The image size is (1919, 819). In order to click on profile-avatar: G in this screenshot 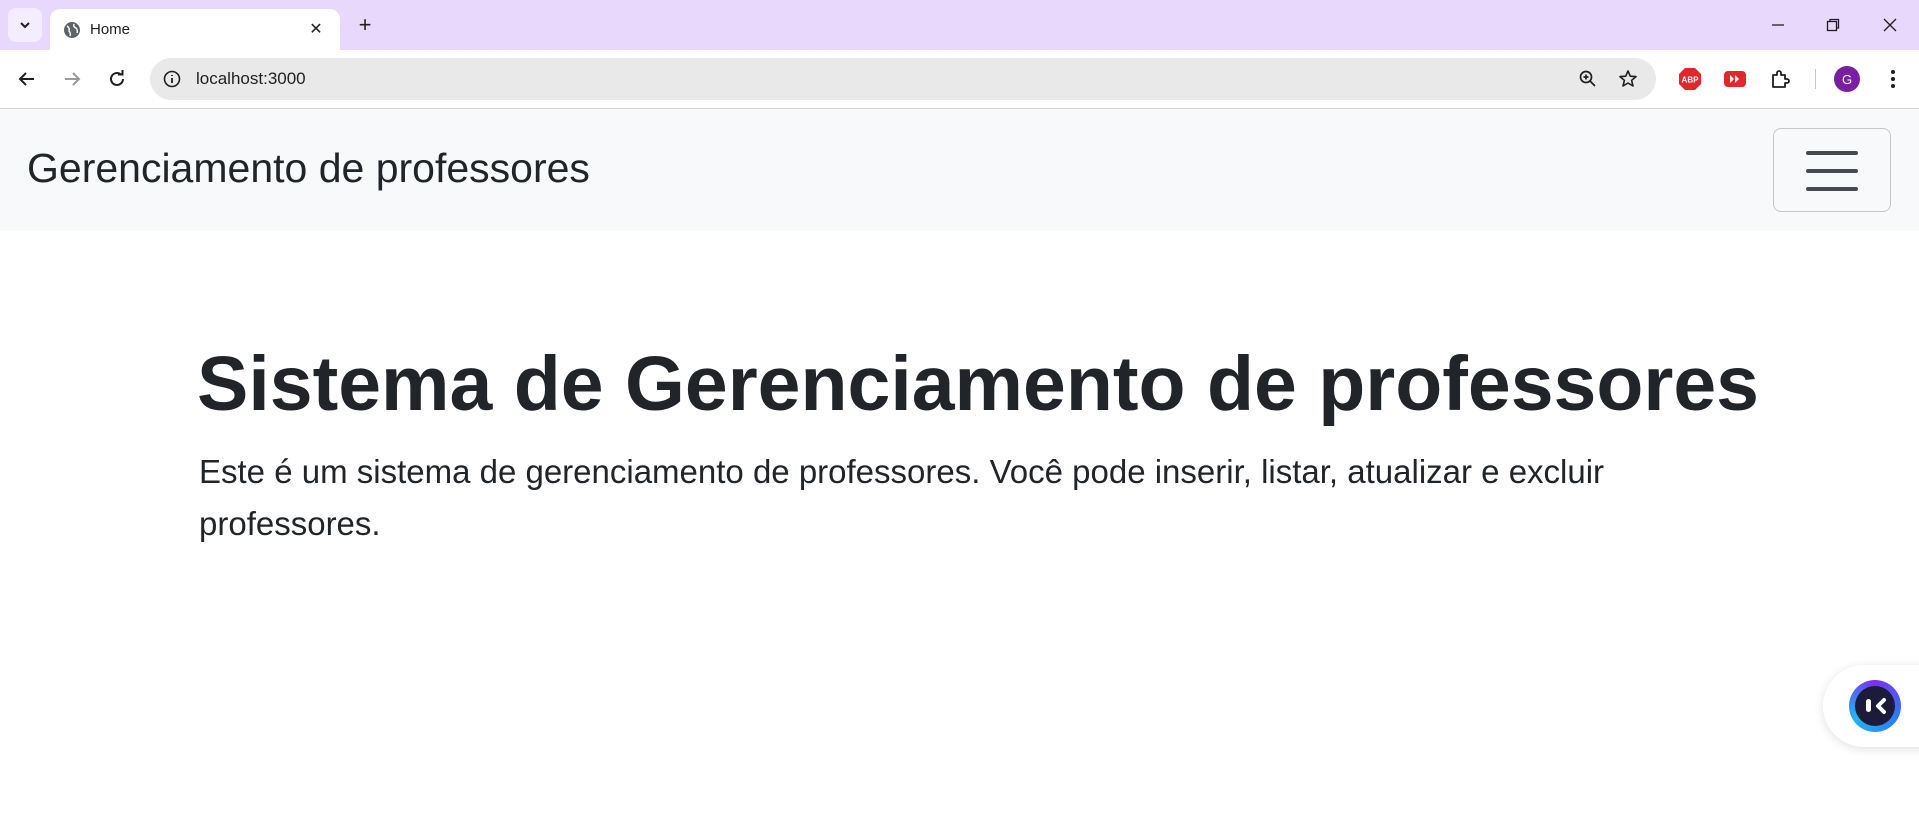, I will do `click(1847, 79)`.